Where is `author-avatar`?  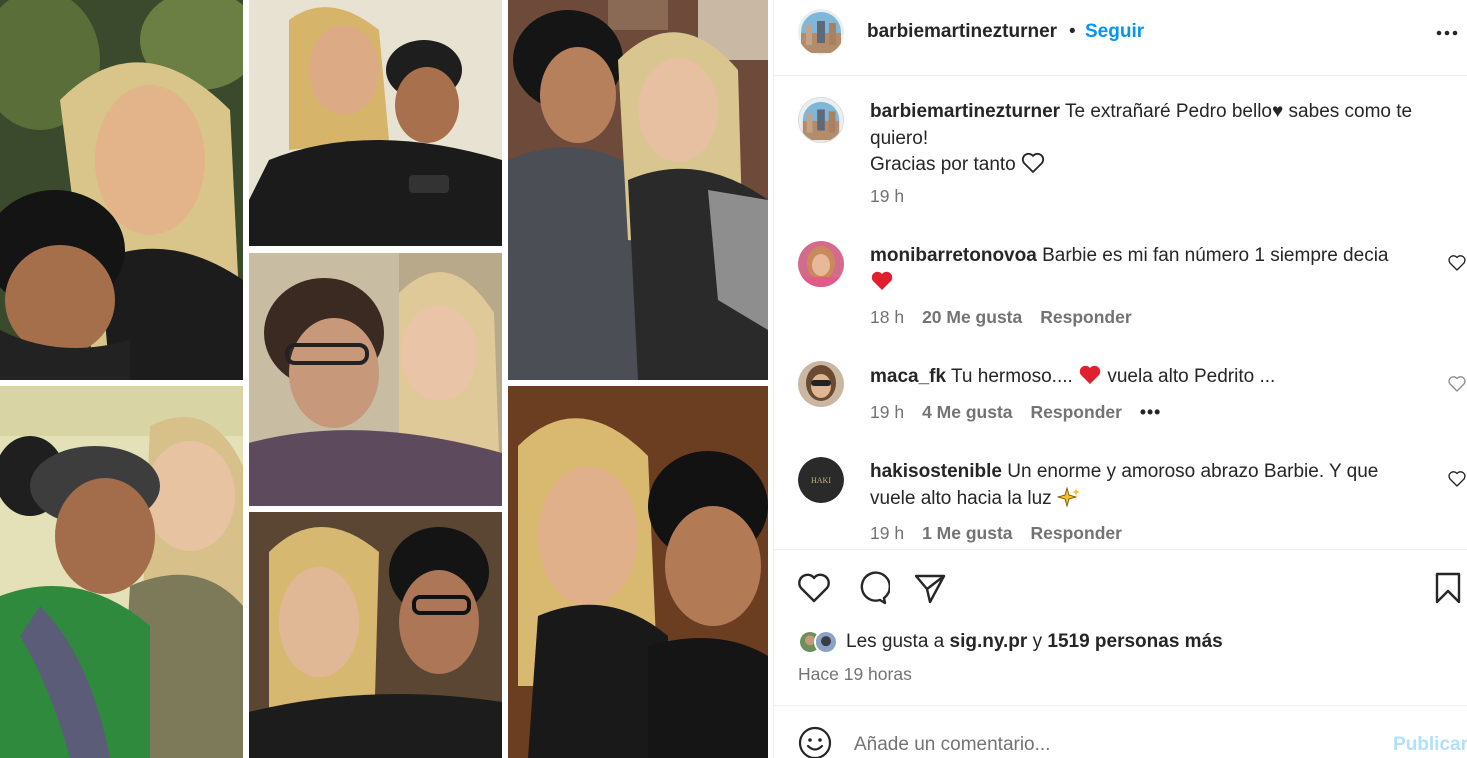
author-avatar is located at coordinates (821, 32).